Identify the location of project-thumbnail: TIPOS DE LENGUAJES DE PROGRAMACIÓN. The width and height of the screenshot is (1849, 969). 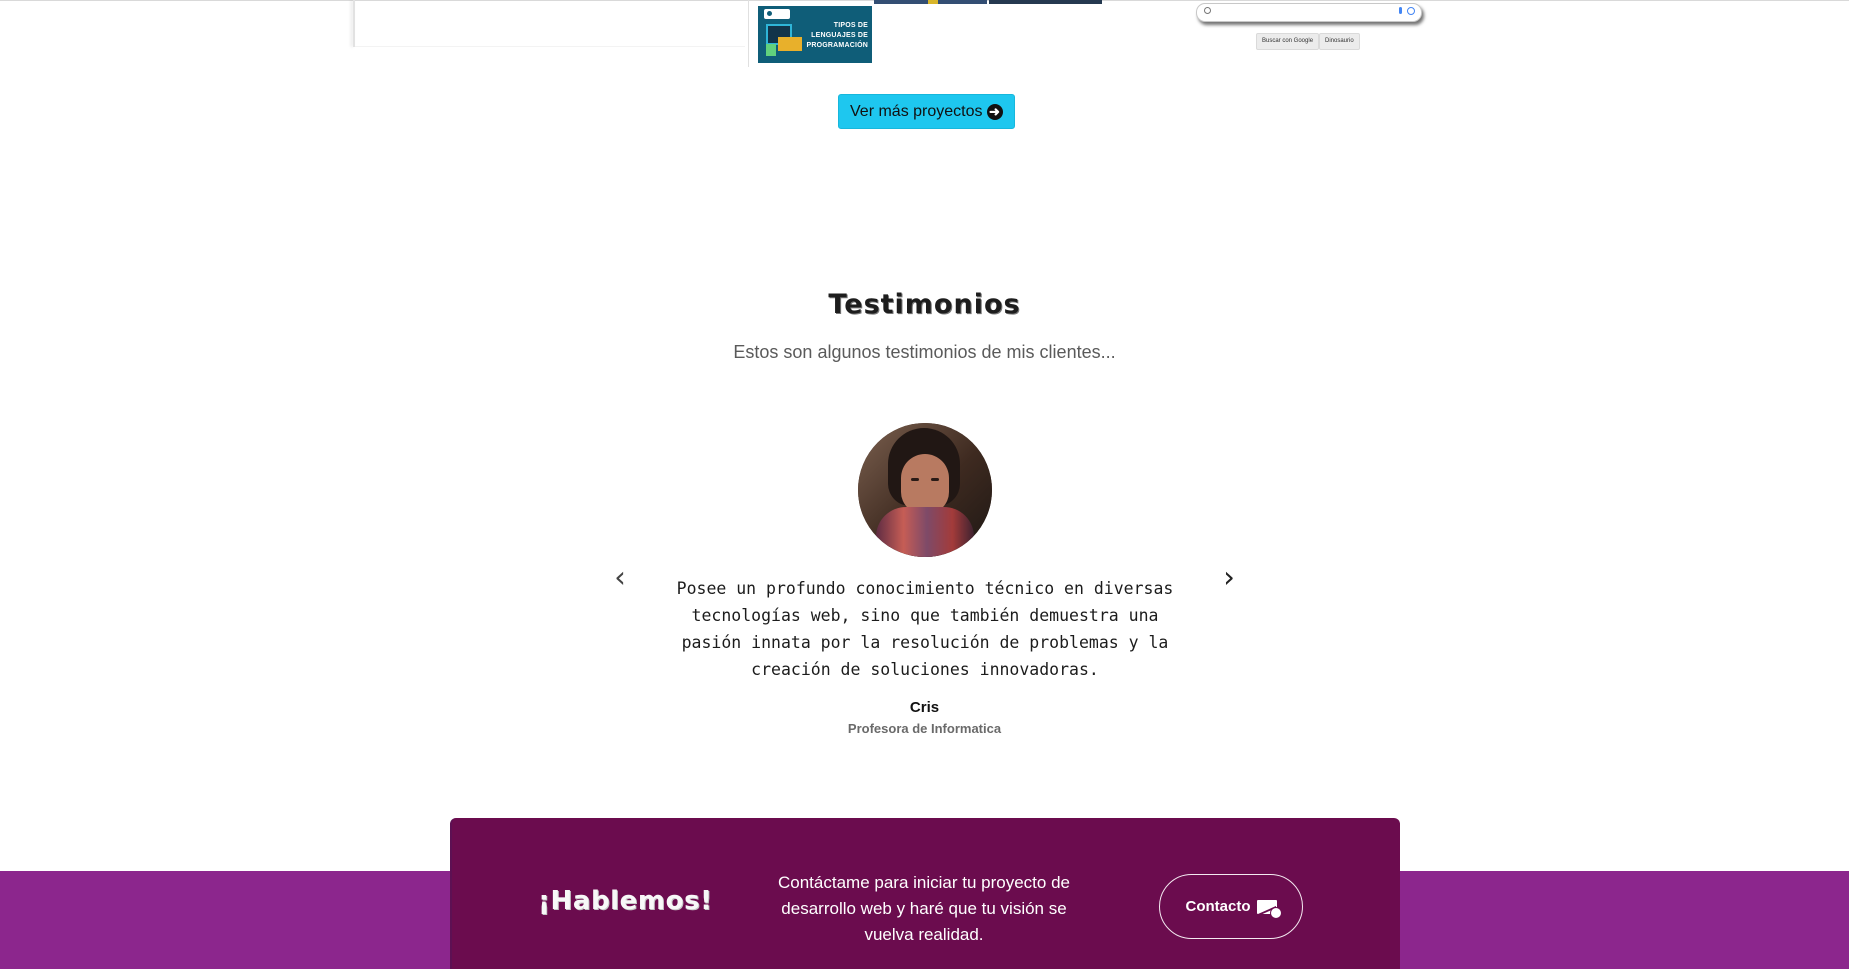
(815, 34).